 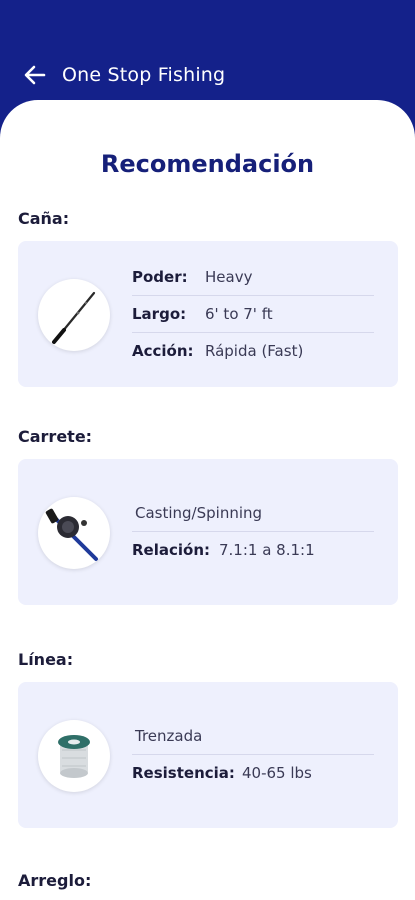 I want to click on spec-key: Acción:, so click(x=163, y=351).